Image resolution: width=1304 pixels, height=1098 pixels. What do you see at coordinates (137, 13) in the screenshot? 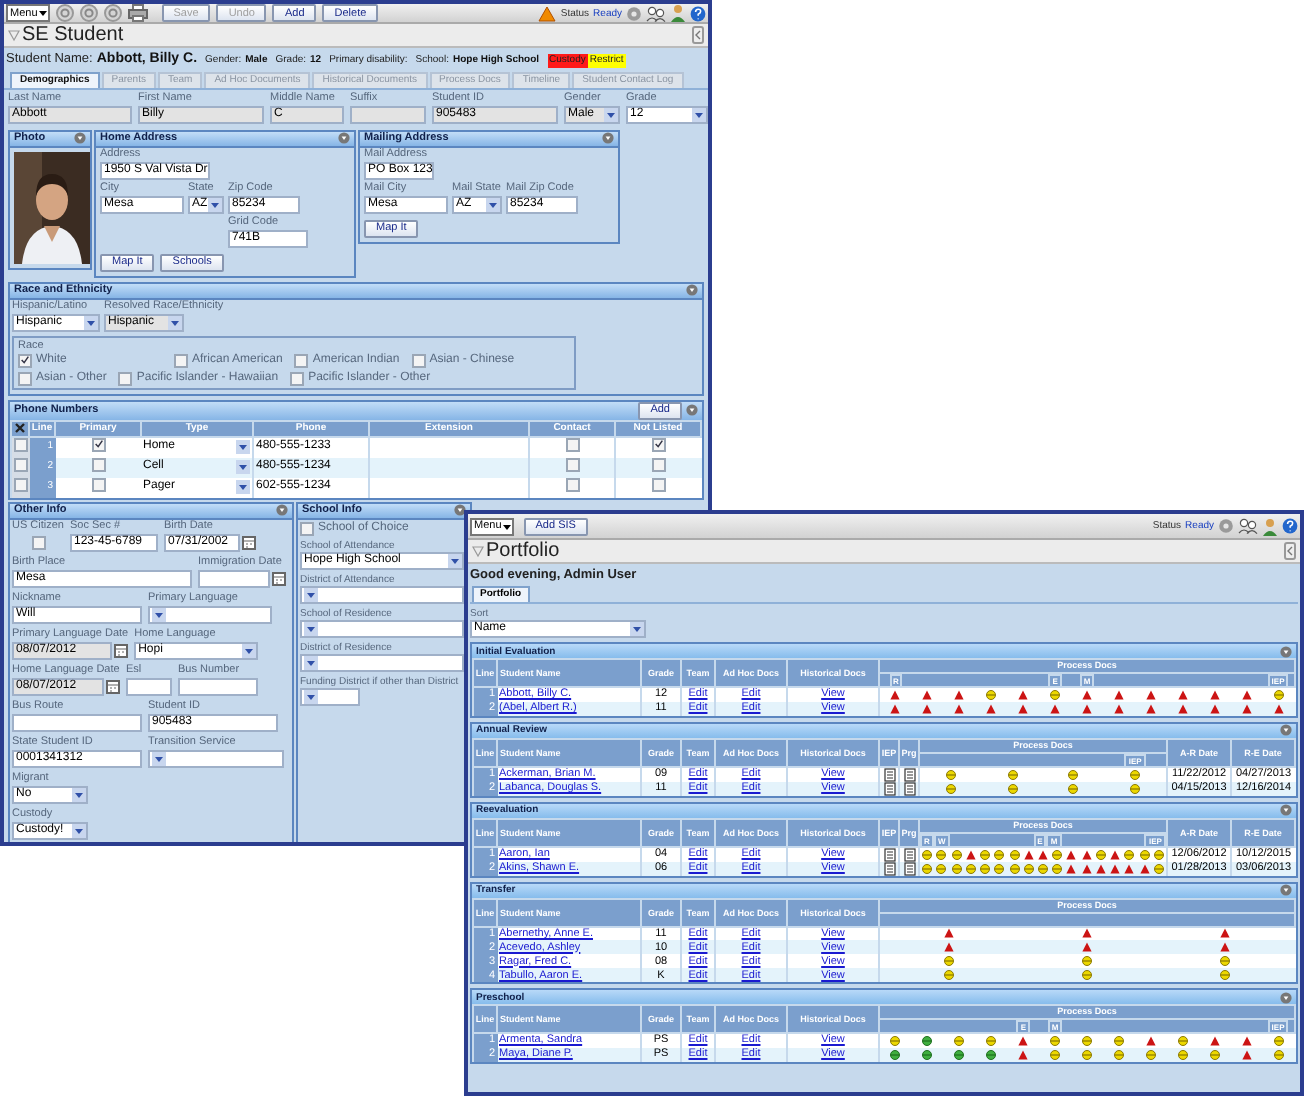
I see `printer-icon` at bounding box center [137, 13].